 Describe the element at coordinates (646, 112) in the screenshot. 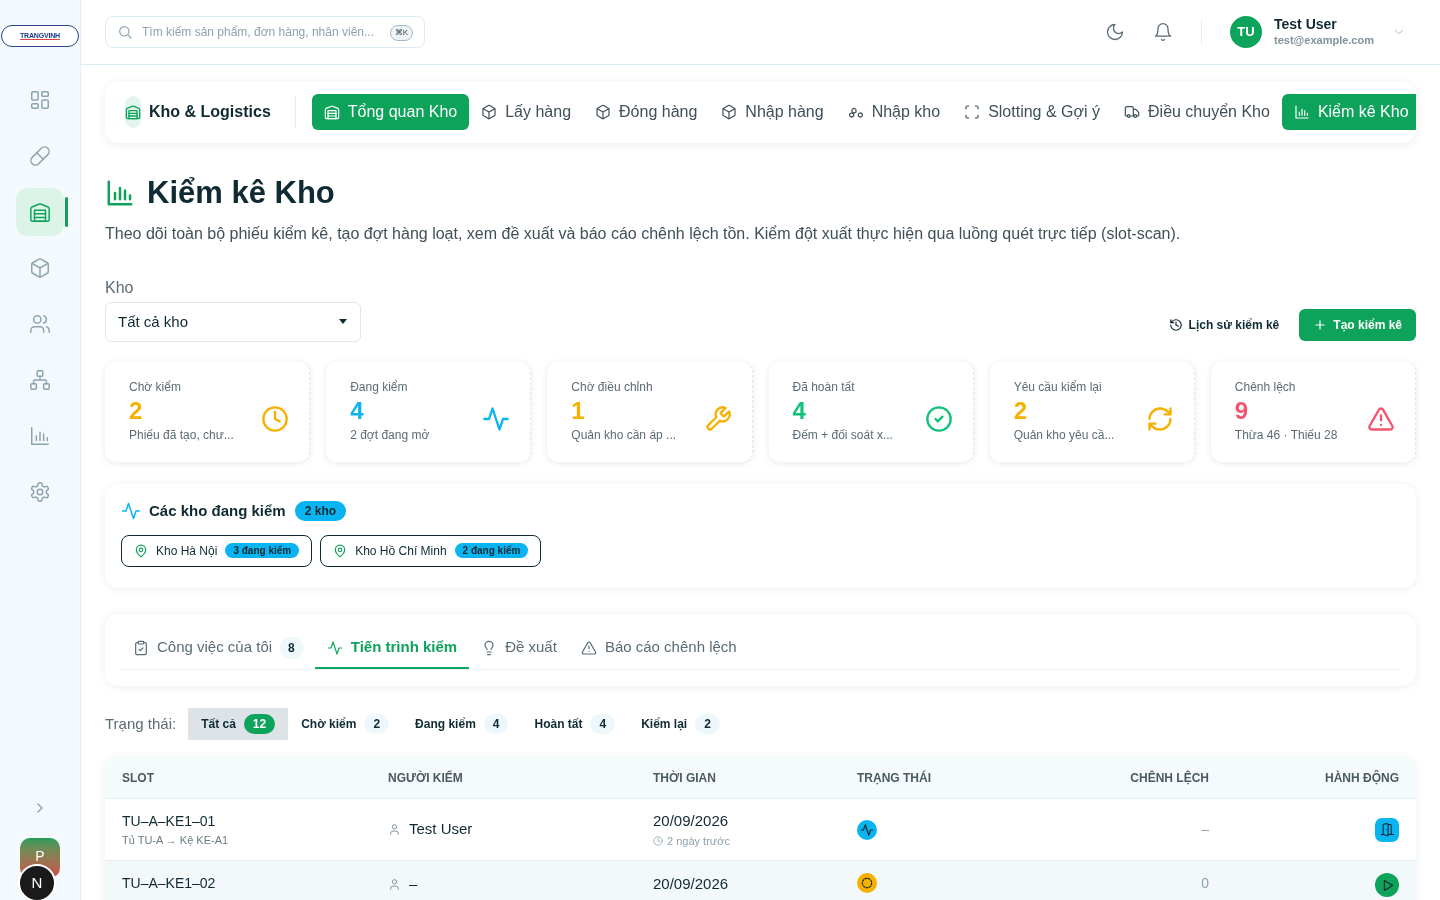

I see `module-tab: Đóng hàng` at that location.